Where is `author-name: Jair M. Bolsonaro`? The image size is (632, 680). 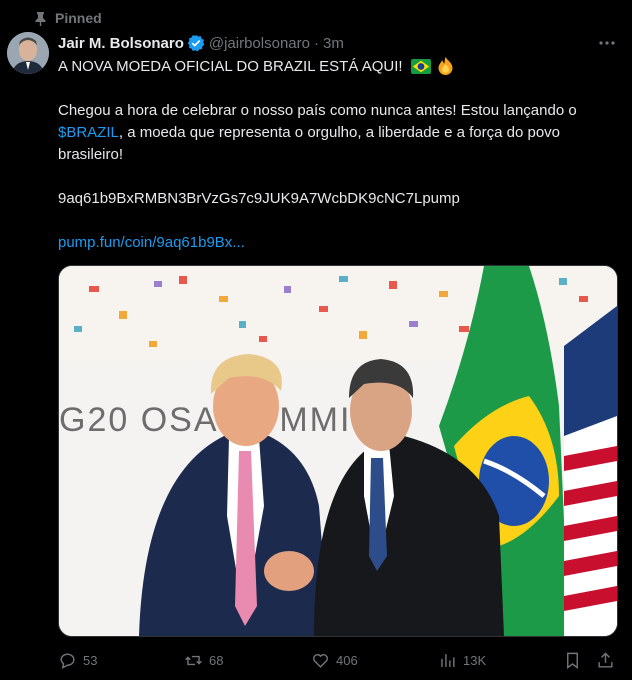
author-name: Jair M. Bolsonaro is located at coordinates (121, 43).